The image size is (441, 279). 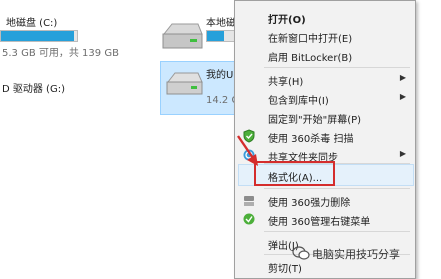 I want to click on hard-drive-icon, so click(x=182, y=36).